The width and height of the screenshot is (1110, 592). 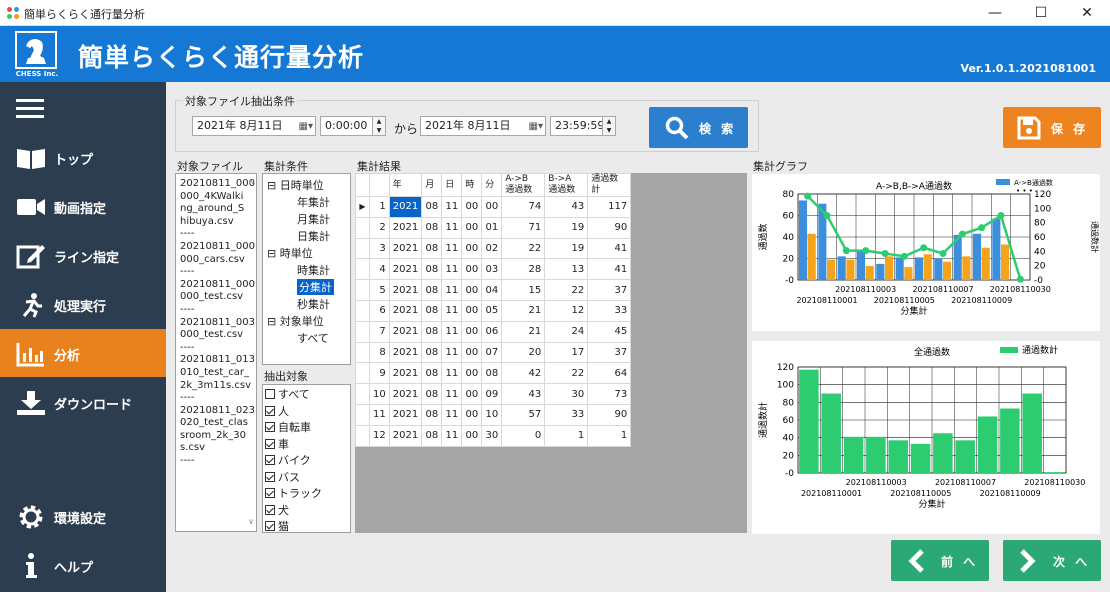 I want to click on table-row: 3 2021 08 11 00 02 22 19 41, so click(x=493, y=248).